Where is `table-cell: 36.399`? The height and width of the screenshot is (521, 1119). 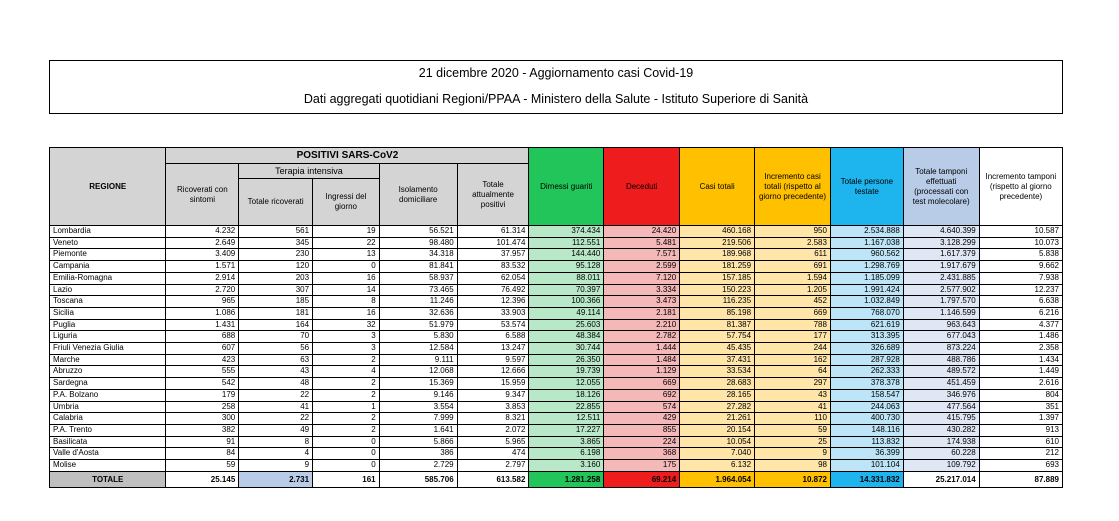
table-cell: 36.399 is located at coordinates (866, 454).